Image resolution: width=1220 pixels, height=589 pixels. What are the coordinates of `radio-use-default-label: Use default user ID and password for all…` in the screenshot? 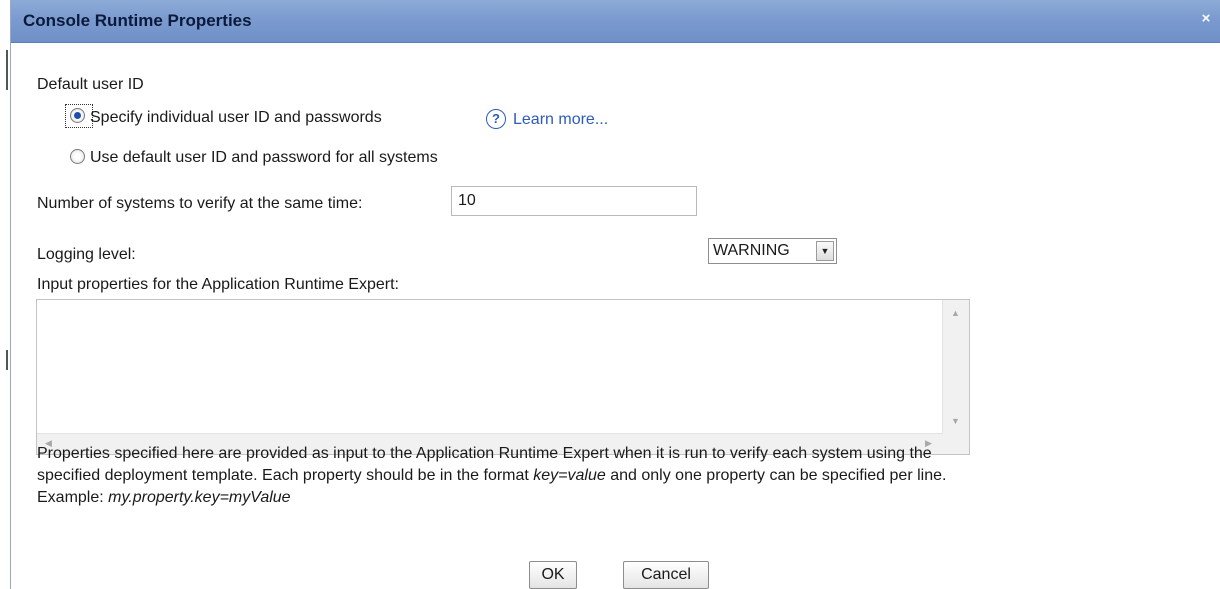 It's located at (264, 158).